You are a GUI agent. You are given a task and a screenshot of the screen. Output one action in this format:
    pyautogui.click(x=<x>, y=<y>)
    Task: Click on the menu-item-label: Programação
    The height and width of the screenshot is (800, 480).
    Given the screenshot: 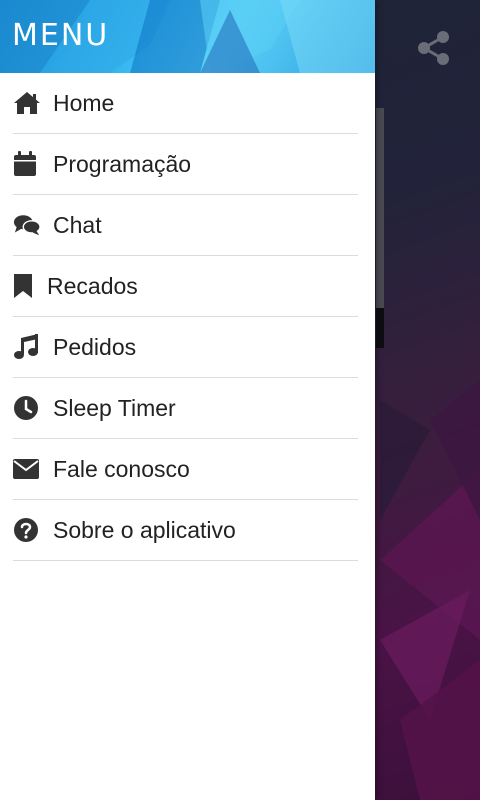 What is the action you would take?
    pyautogui.click(x=122, y=163)
    